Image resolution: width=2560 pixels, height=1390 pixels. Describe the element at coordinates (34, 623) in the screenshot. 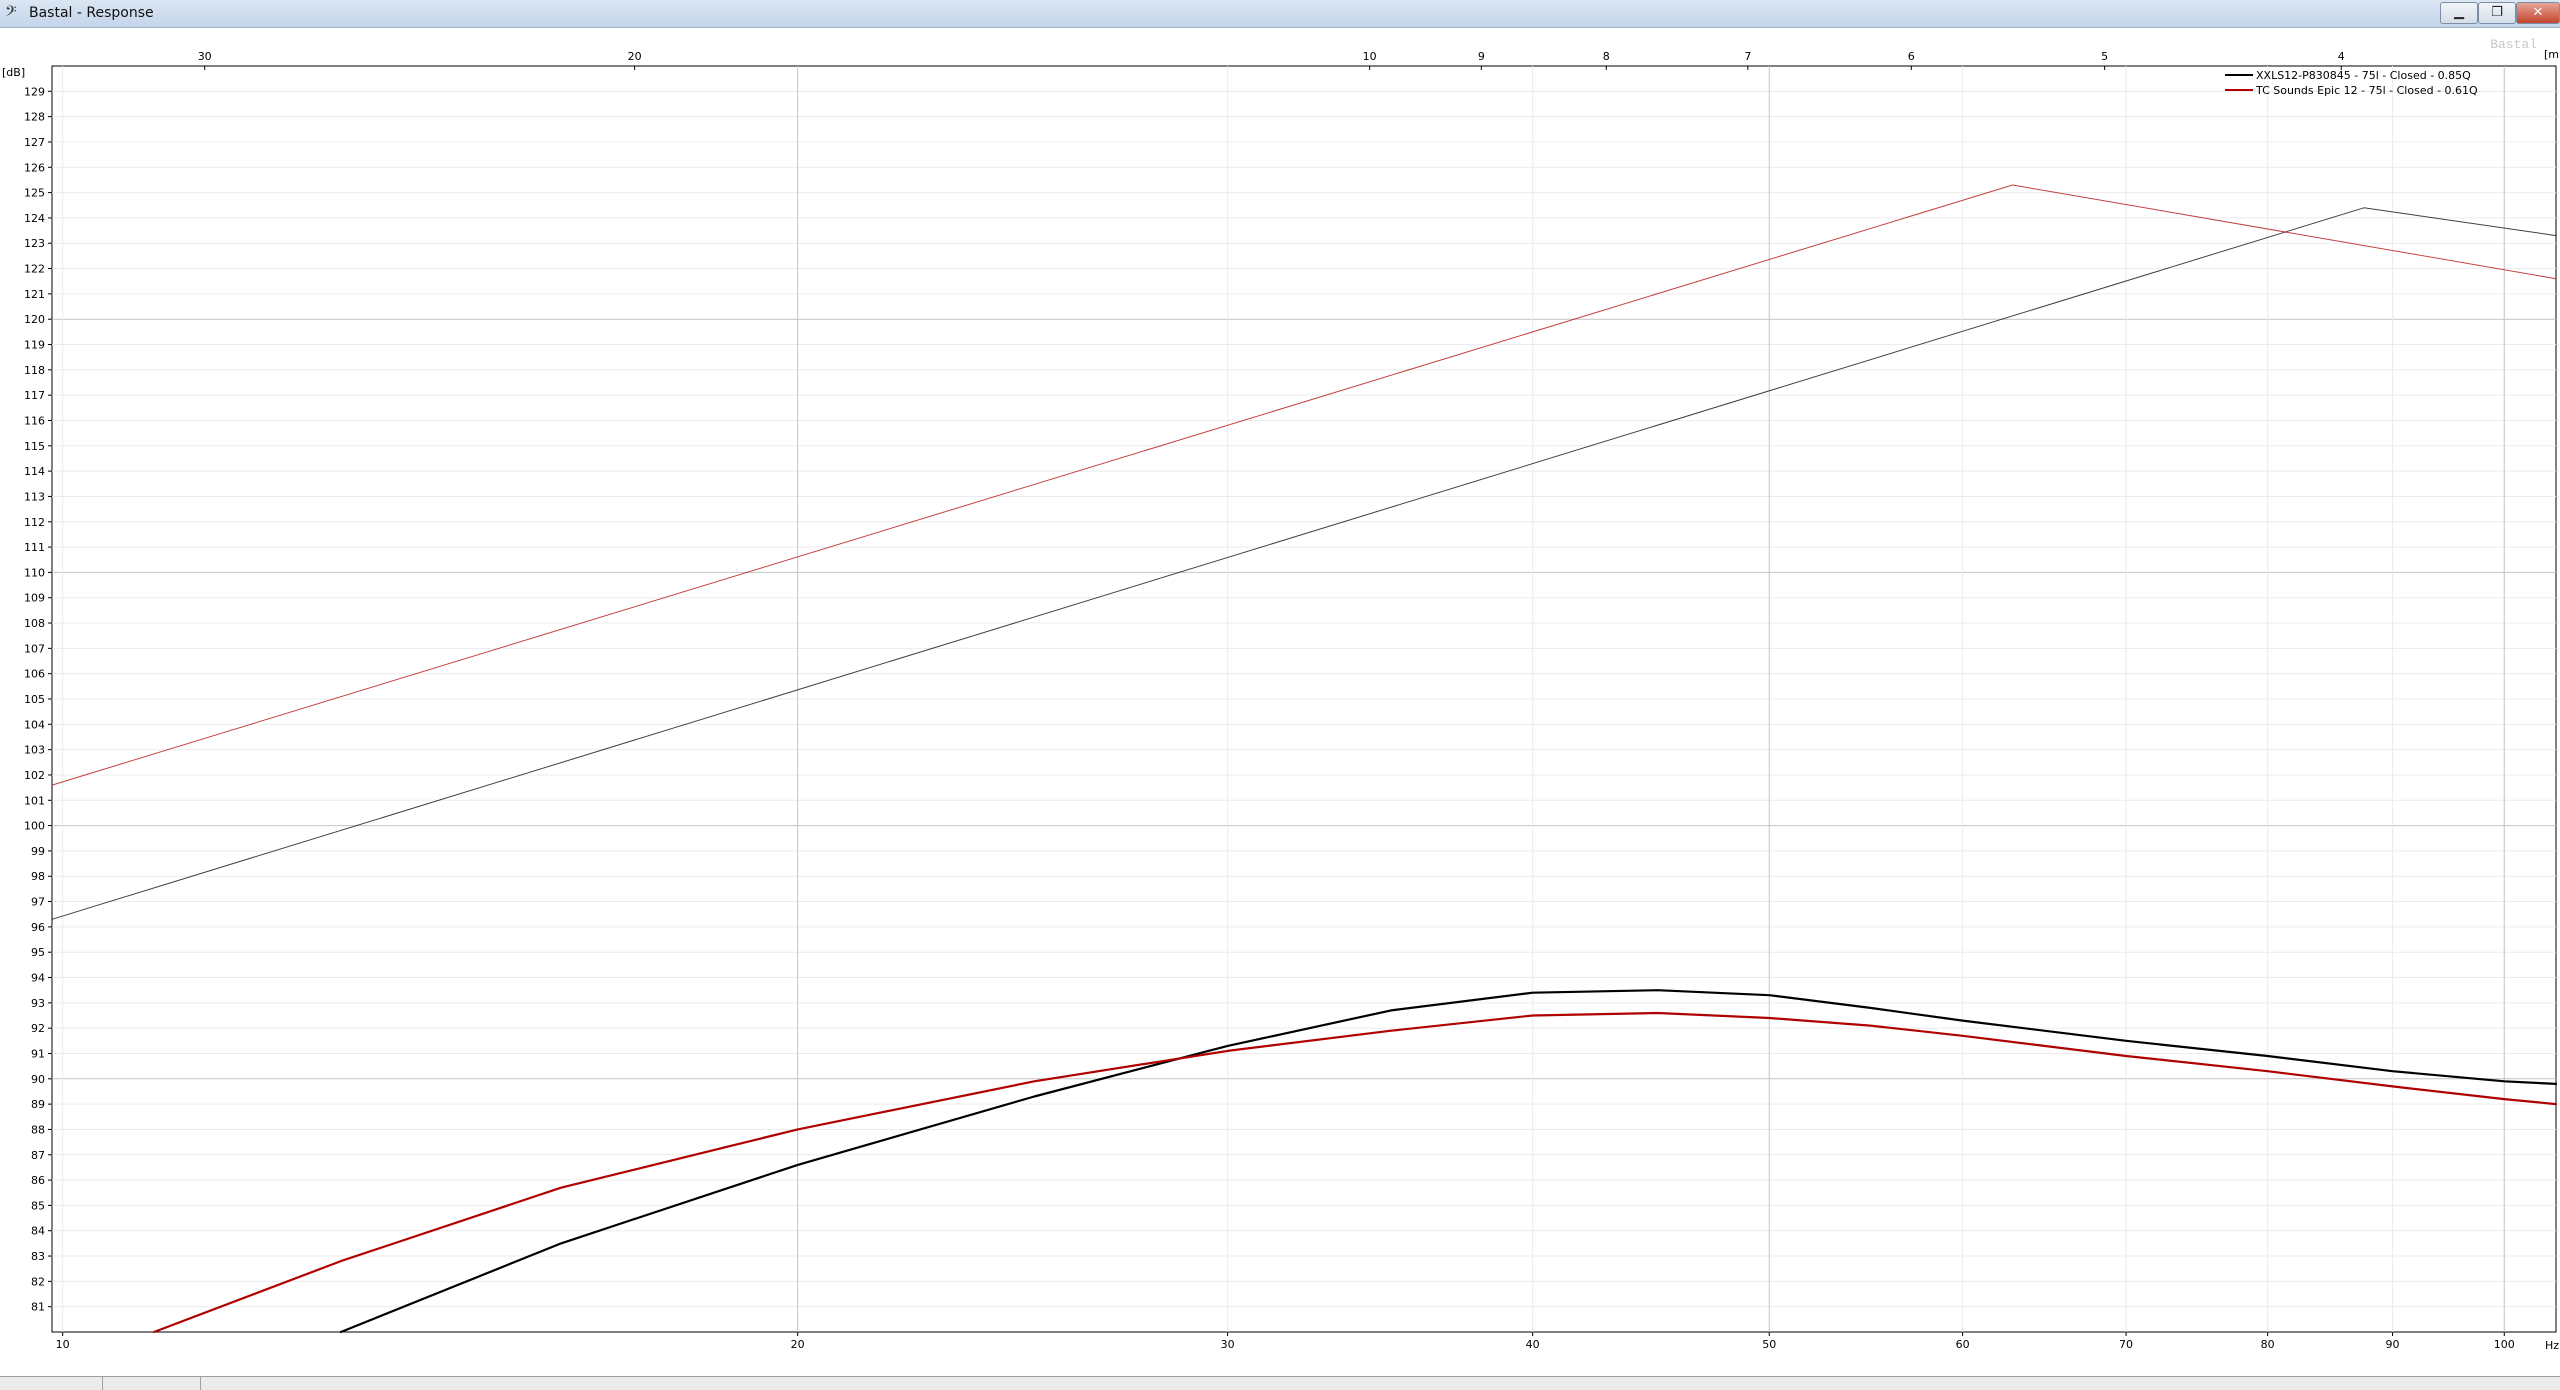

I see `y-tick-label: 108` at that location.